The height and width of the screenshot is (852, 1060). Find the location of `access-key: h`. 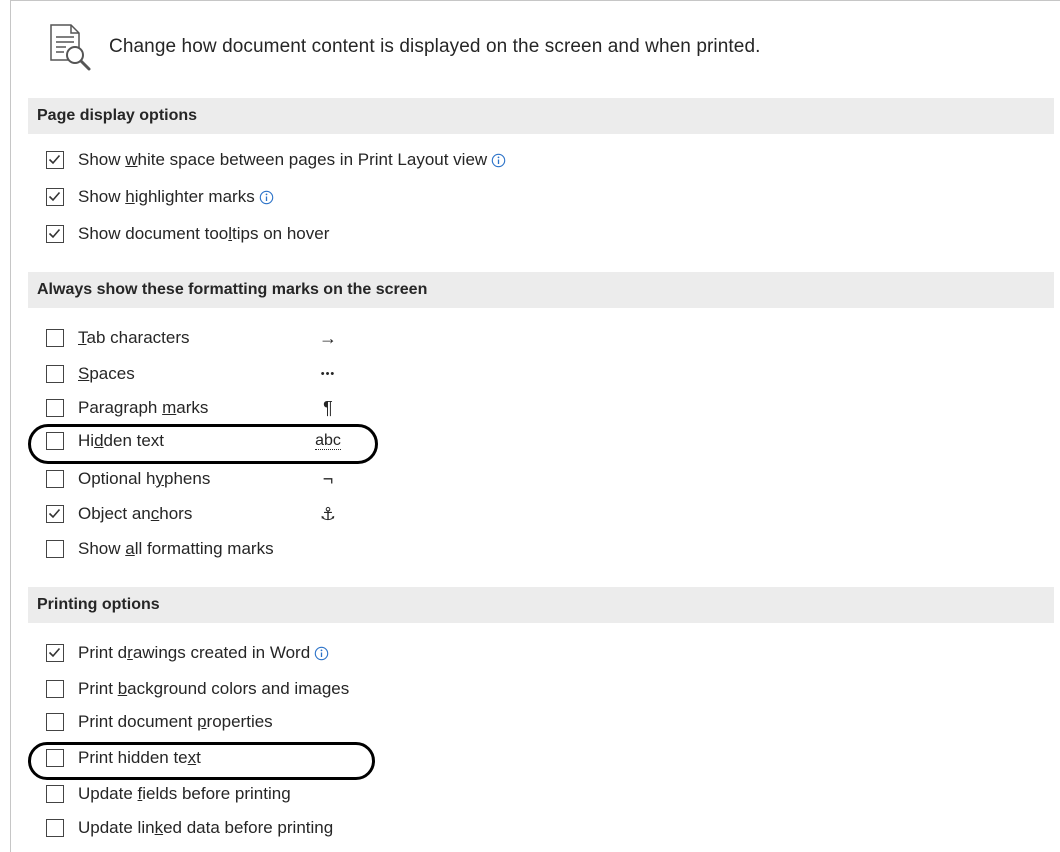

access-key: h is located at coordinates (130, 196).